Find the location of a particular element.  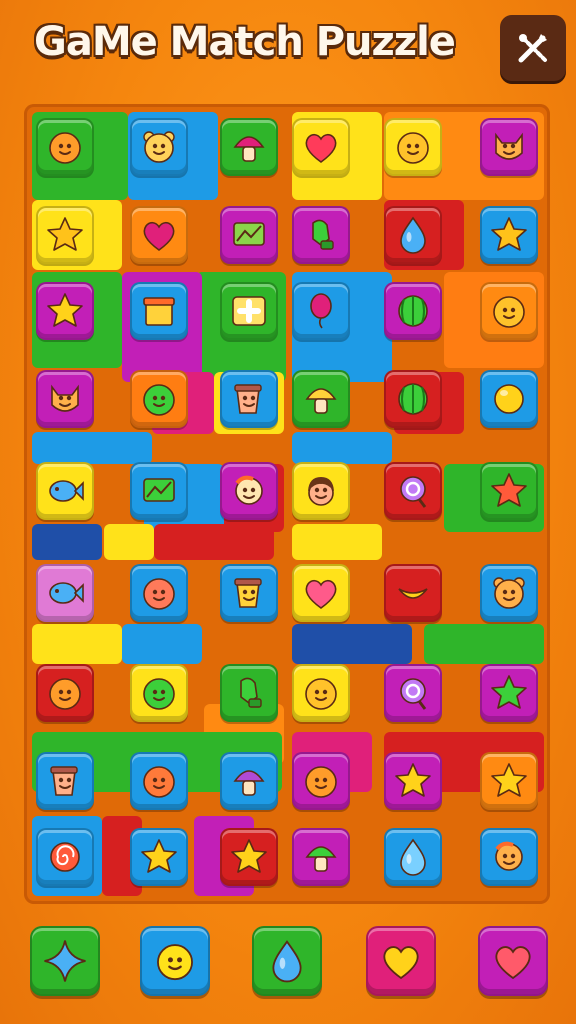

bird-icon is located at coordinates (509, 857).